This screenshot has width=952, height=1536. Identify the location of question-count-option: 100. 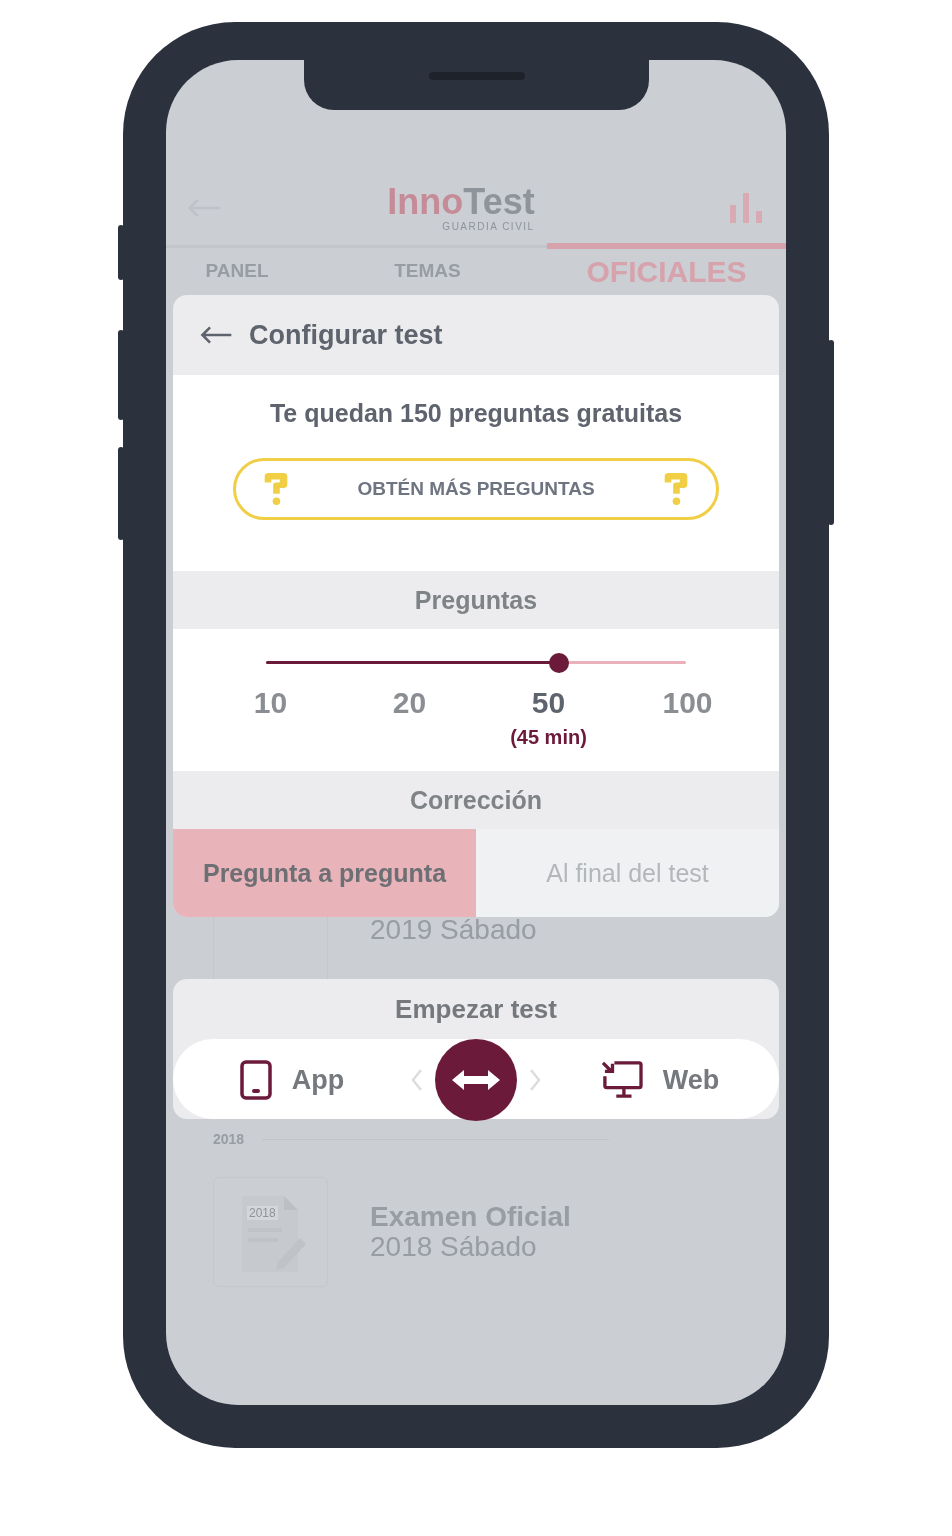
(687, 703).